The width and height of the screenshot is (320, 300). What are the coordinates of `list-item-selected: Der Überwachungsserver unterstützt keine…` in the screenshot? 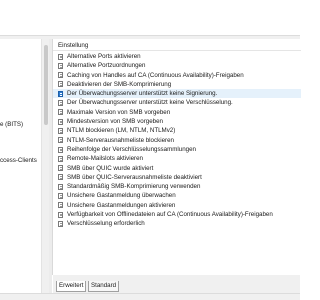 It's located at (177, 94).